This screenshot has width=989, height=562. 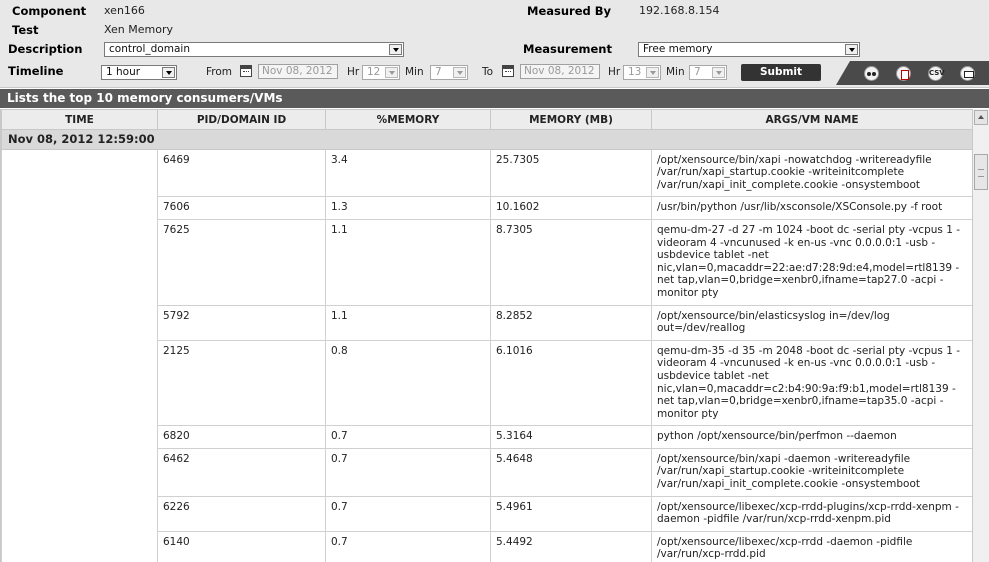 What do you see at coordinates (678, 49) in the screenshot?
I see `measurement-select-value: Free memory` at bounding box center [678, 49].